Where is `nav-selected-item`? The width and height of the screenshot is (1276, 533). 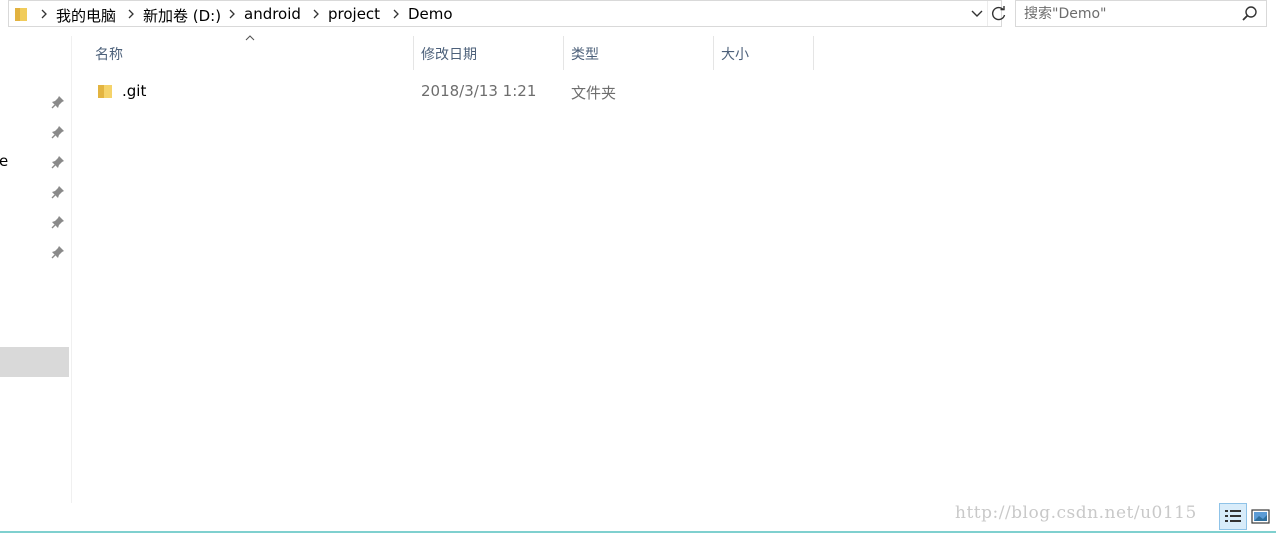
nav-selected-item is located at coordinates (34, 362).